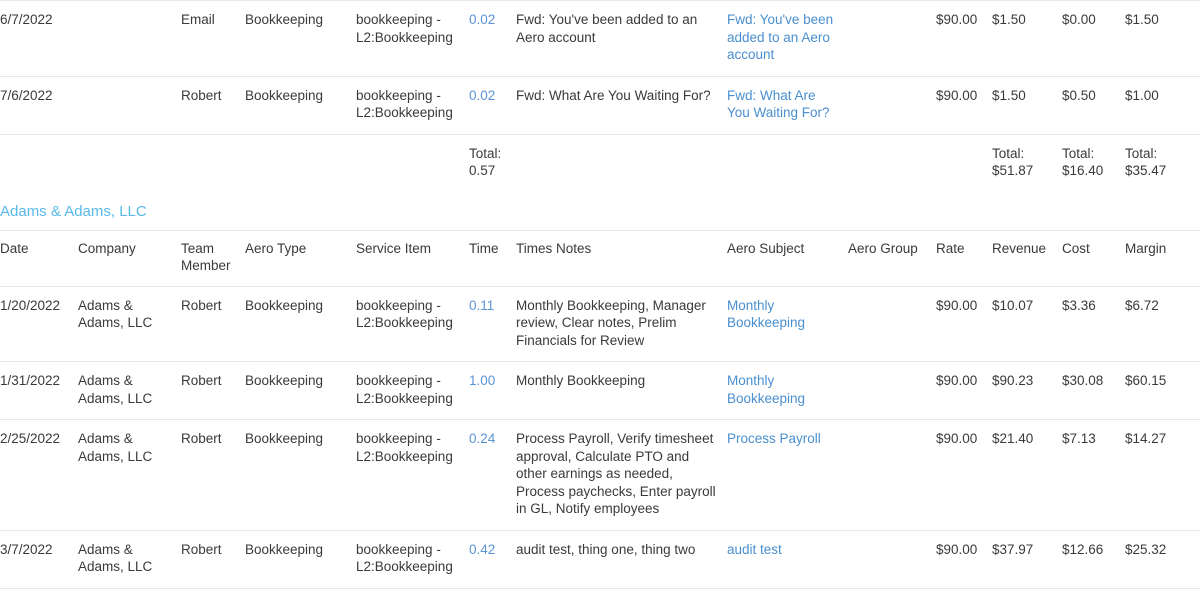 This screenshot has height=599, width=1200. What do you see at coordinates (1162, 558) in the screenshot?
I see `cell-margin: $25.32` at bounding box center [1162, 558].